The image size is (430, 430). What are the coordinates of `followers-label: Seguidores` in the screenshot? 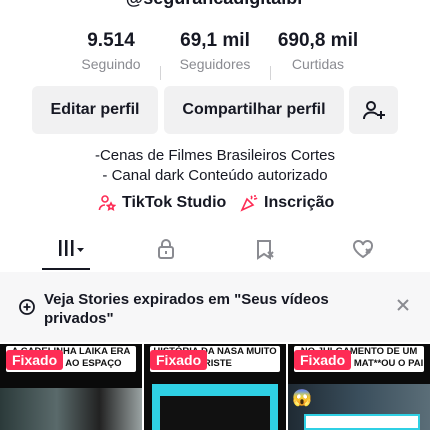 It's located at (215, 64).